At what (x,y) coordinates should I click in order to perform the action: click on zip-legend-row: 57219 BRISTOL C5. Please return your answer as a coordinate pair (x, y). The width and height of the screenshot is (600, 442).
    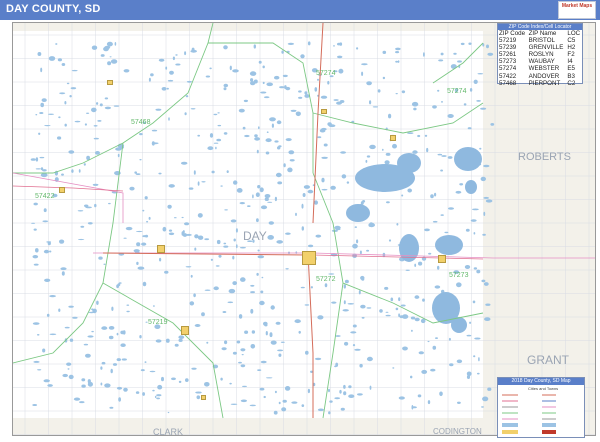
    Looking at the image, I should click on (540, 40).